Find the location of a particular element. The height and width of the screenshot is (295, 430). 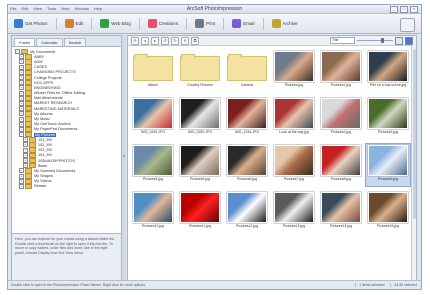

photo-thumbnail: Pier on a bay scene.jpg is located at coordinates (388, 71).